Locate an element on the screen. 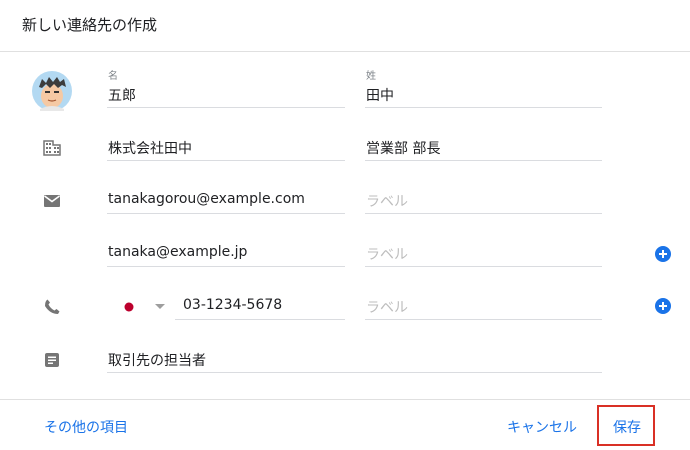  dialog-title: 新しい連絡先の作成 is located at coordinates (90, 25).